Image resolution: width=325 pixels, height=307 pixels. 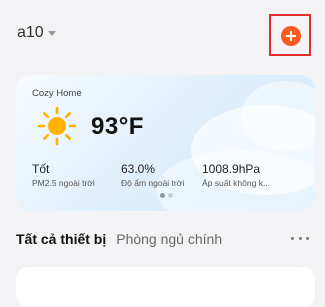 I want to click on home-name: a10, so click(x=30, y=32).